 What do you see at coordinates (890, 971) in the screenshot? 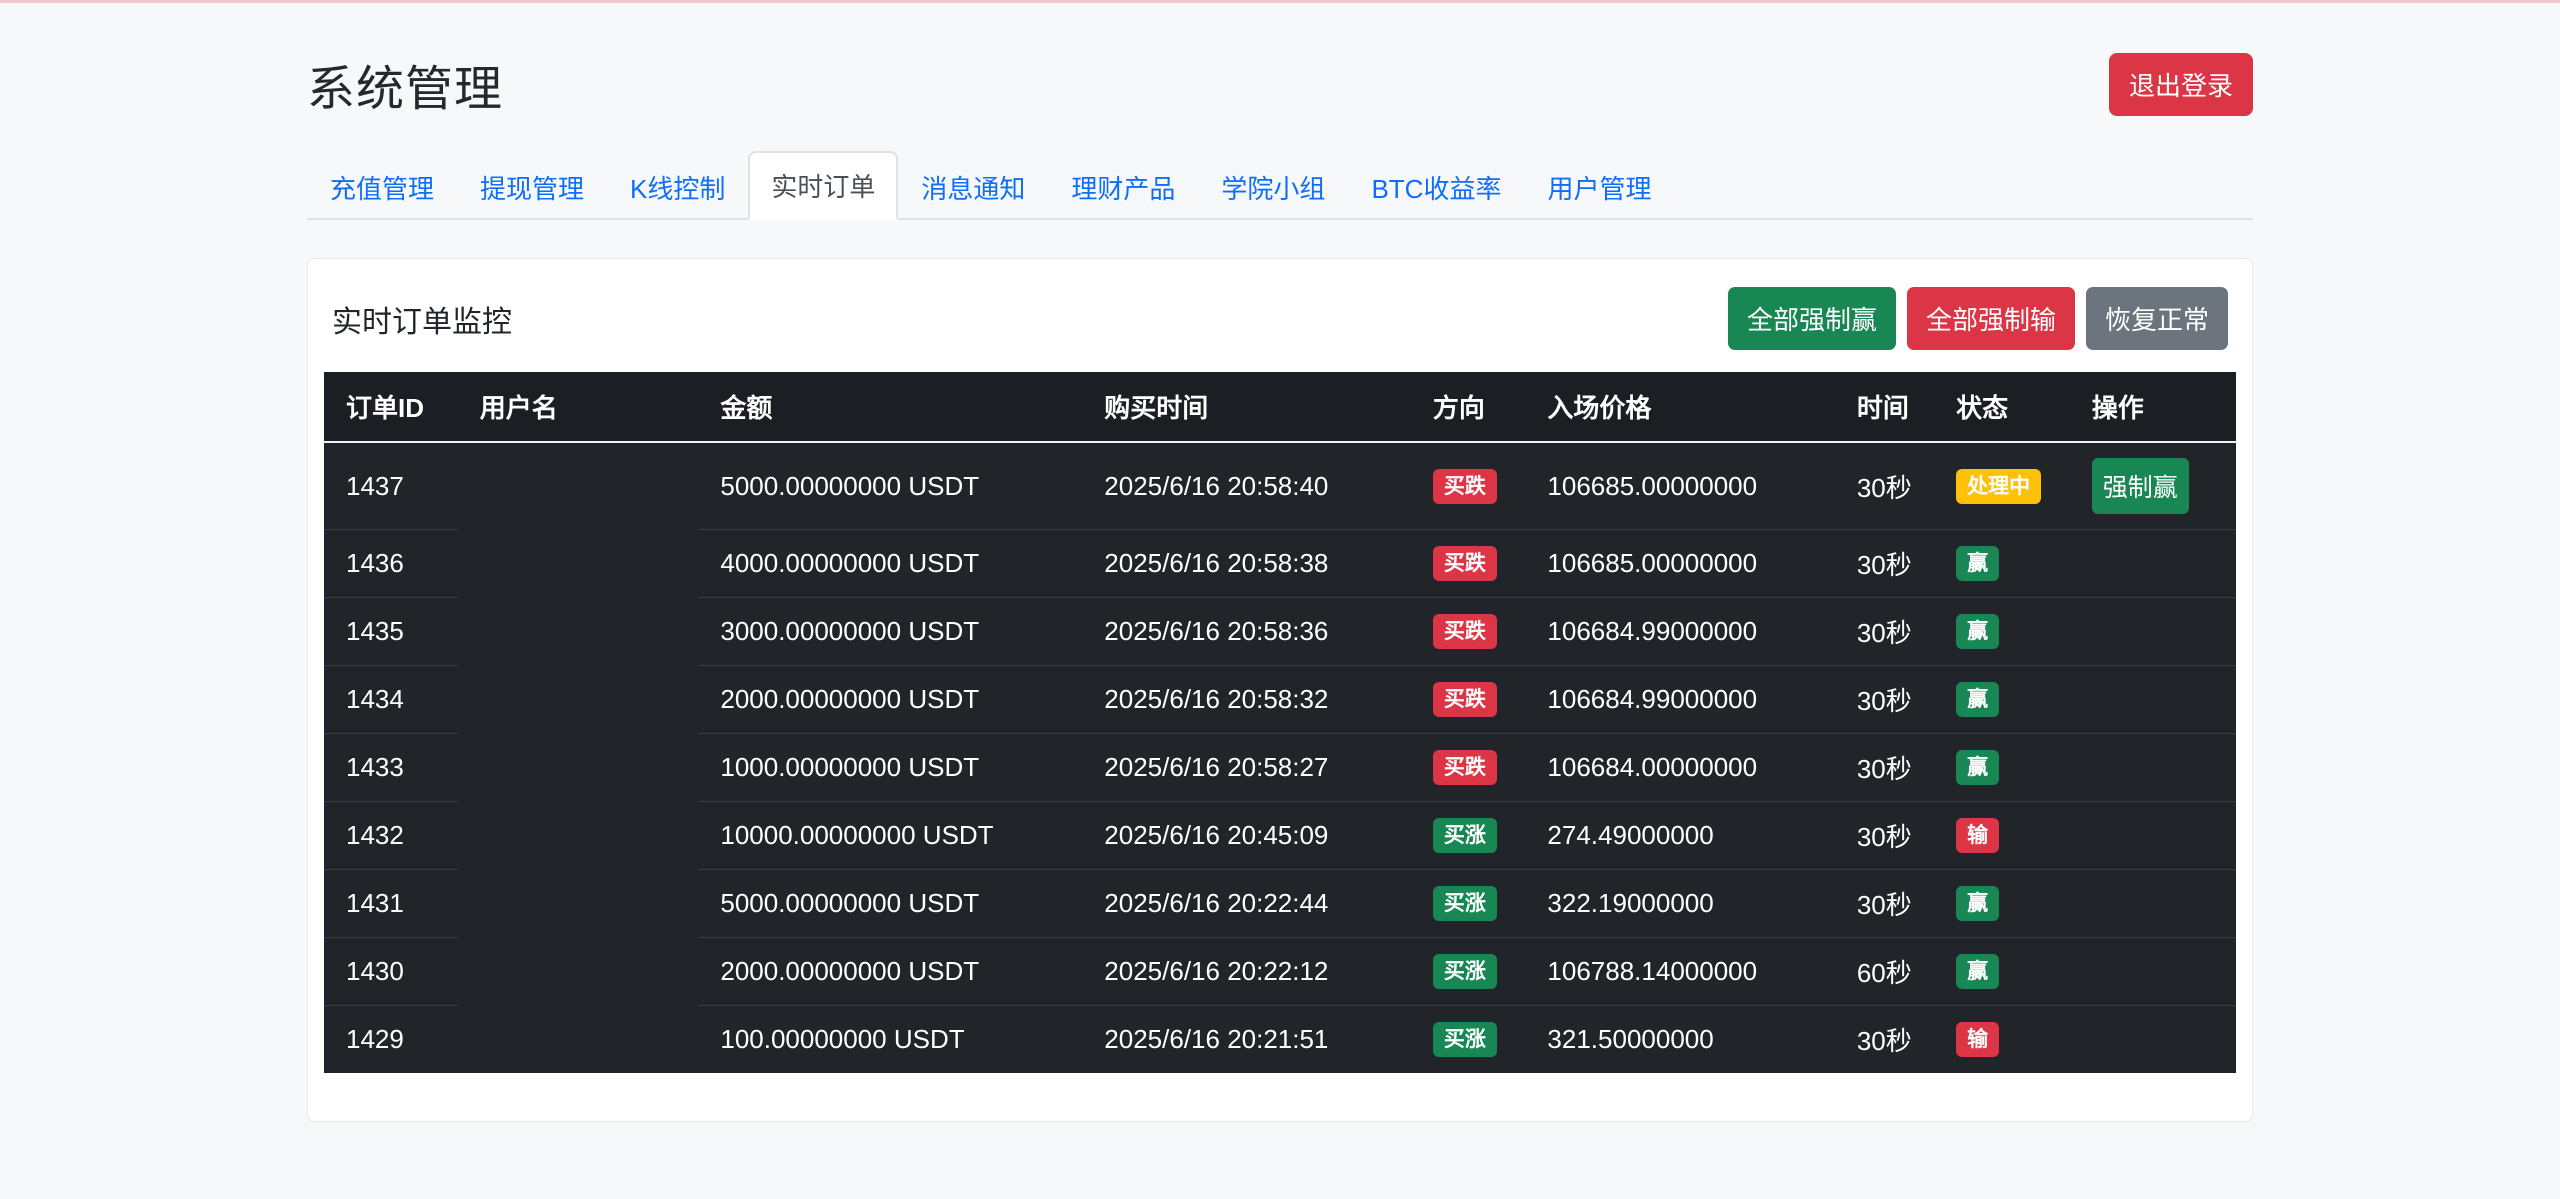
I see `amount-cell: 2000.00000000 USDT` at bounding box center [890, 971].